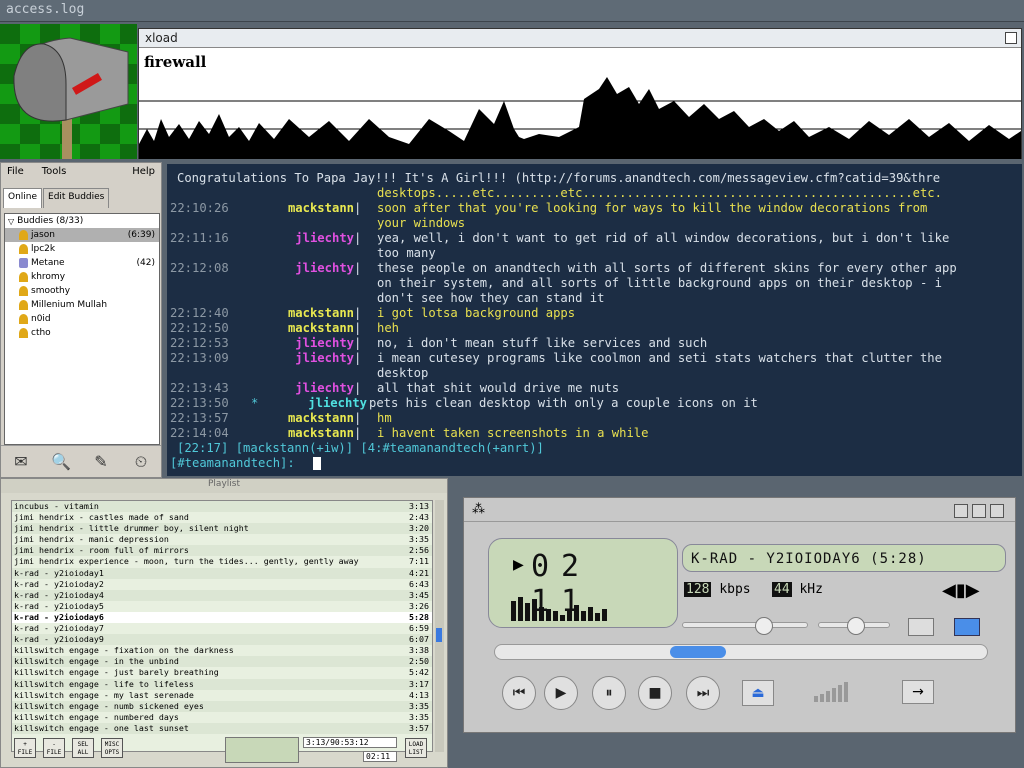  Describe the element at coordinates (222, 640) in the screenshot. I see `playlist-item: k-rad - y2ioioday9 6:07` at that location.